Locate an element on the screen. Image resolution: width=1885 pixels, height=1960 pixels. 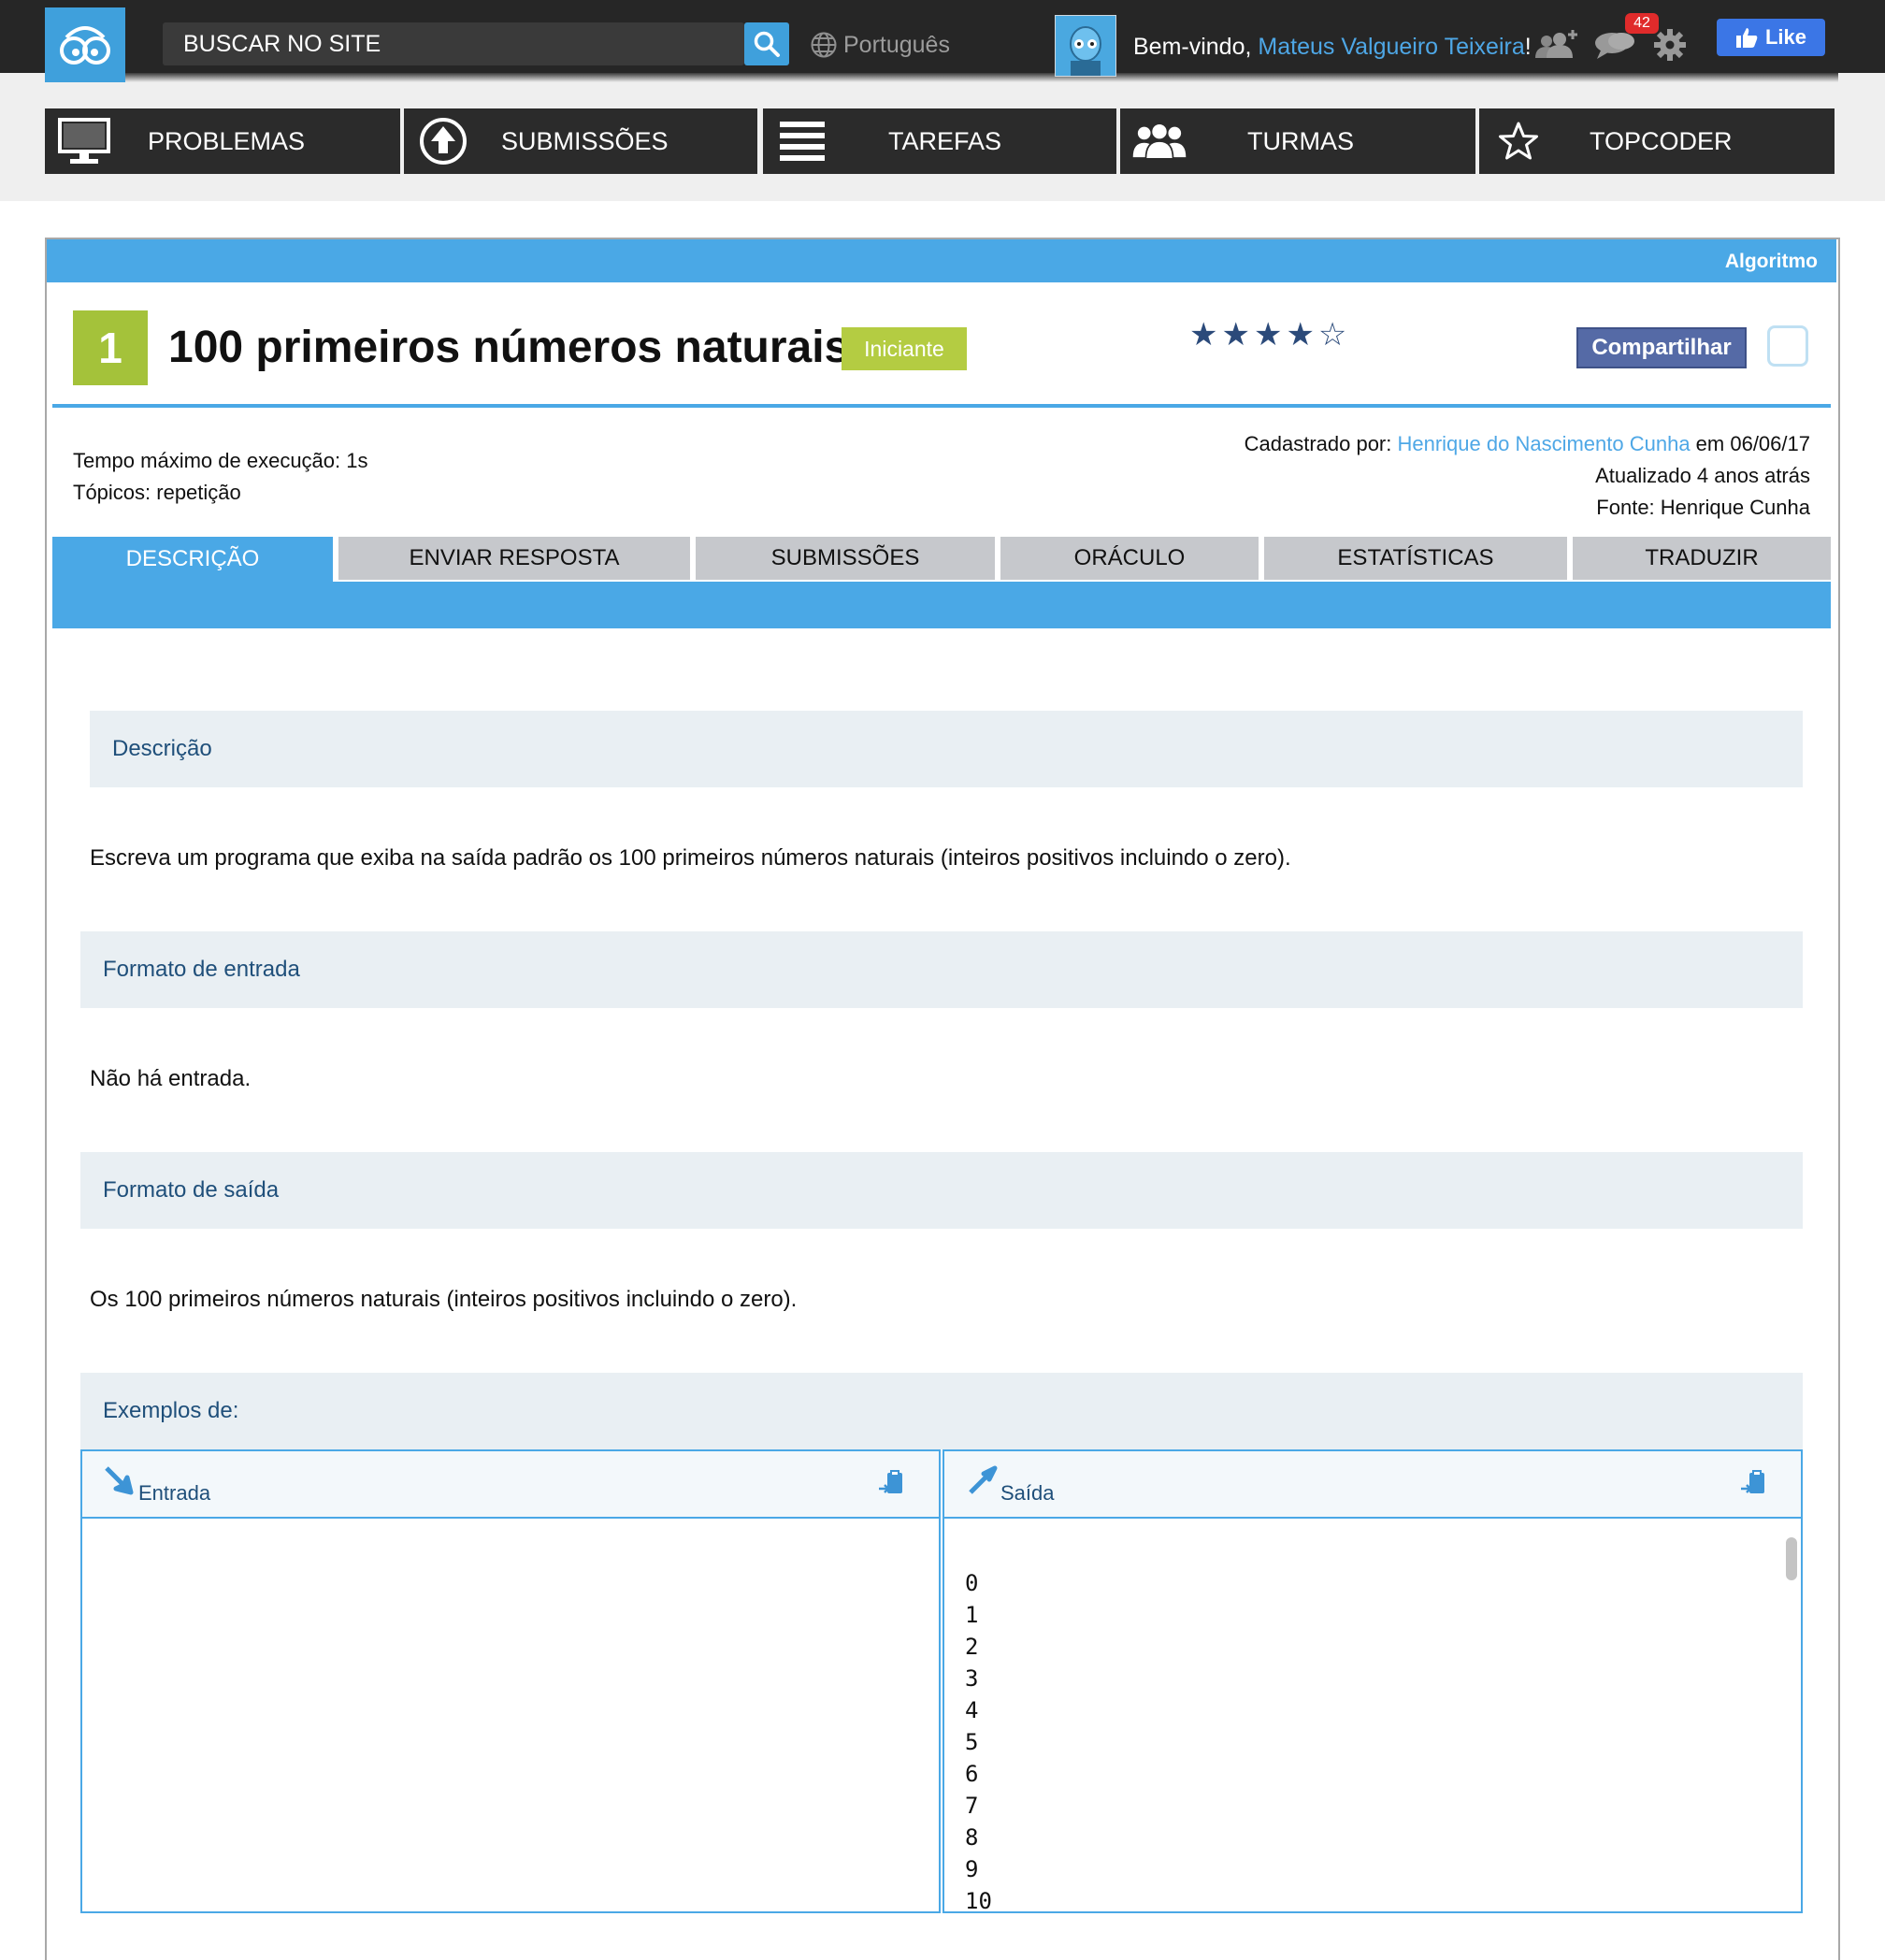
tab-oraculo: ORÁCULO is located at coordinates (1129, 558).